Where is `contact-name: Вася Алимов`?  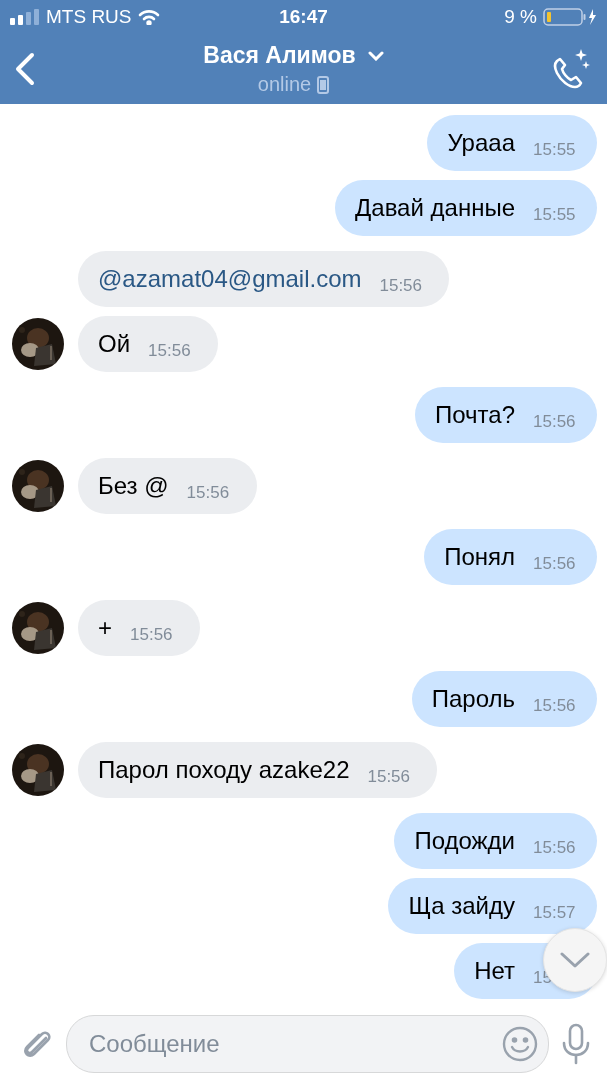
contact-name: Вася Алимов is located at coordinates (279, 55).